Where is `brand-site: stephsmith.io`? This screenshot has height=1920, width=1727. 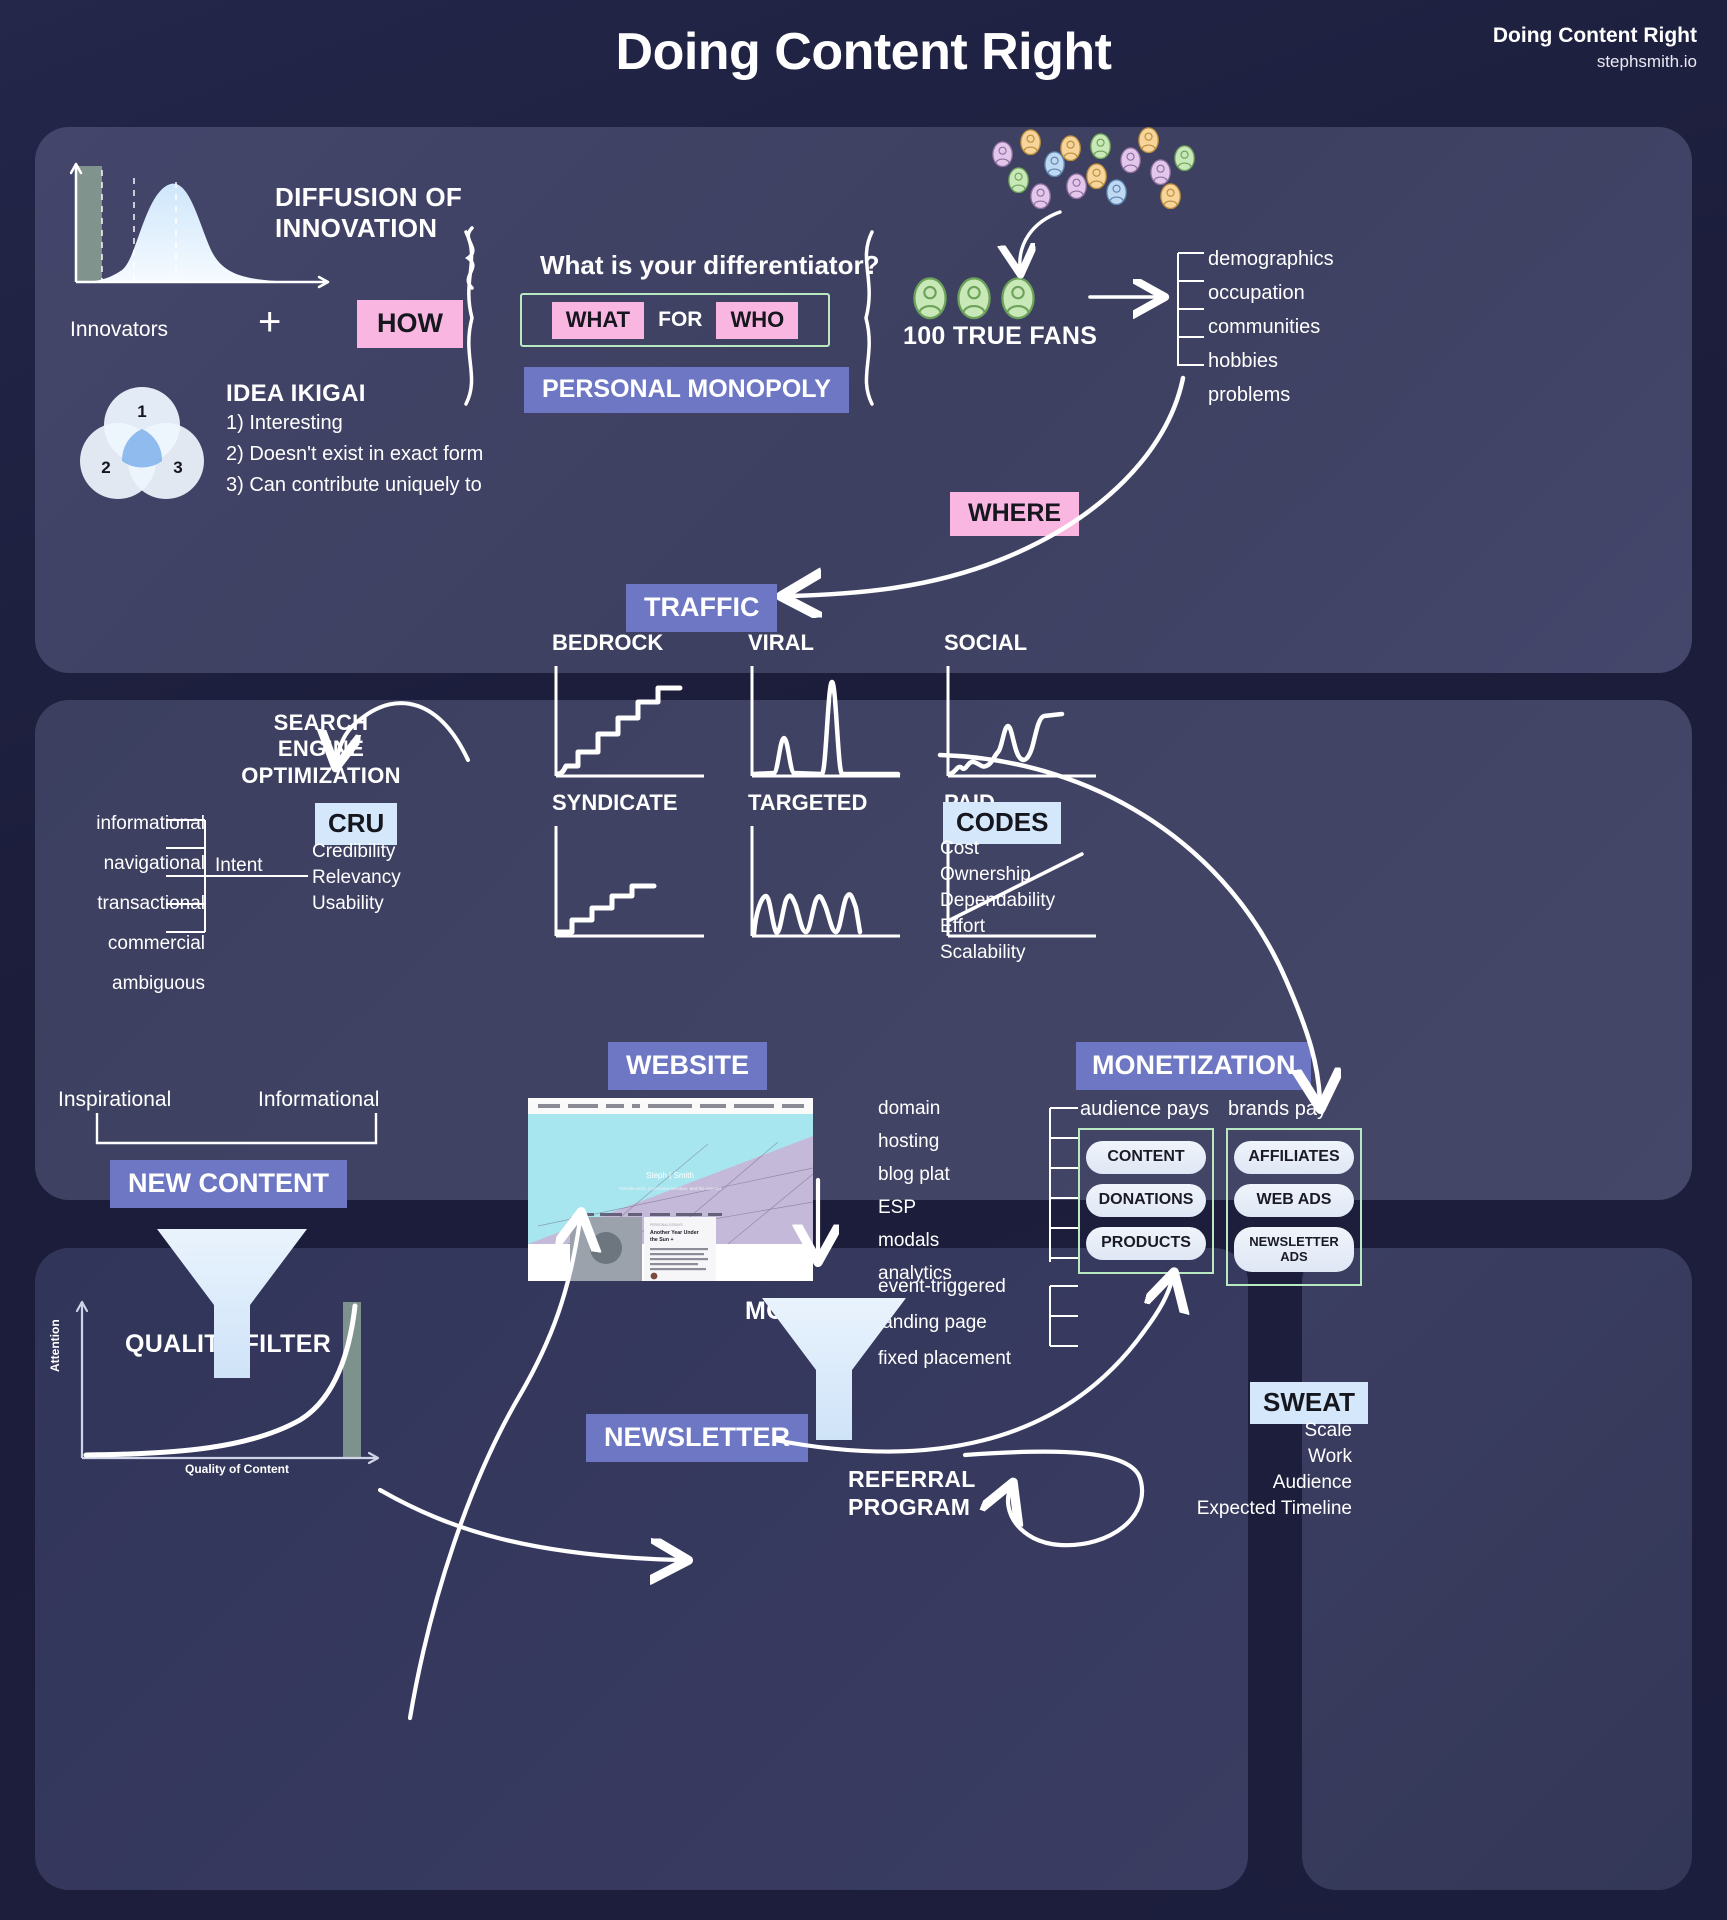
brand-site: stephsmith.io is located at coordinates (1646, 61).